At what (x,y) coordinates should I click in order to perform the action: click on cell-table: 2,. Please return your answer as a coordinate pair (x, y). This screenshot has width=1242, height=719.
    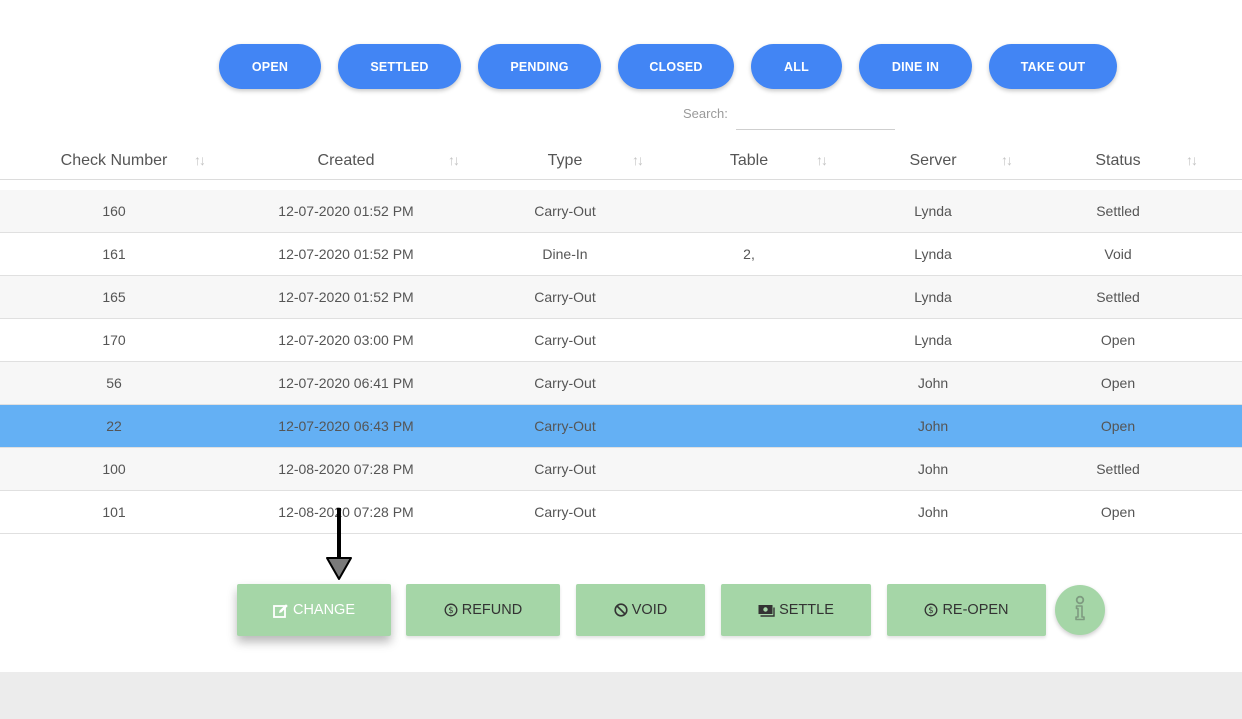
    Looking at the image, I should click on (749, 254).